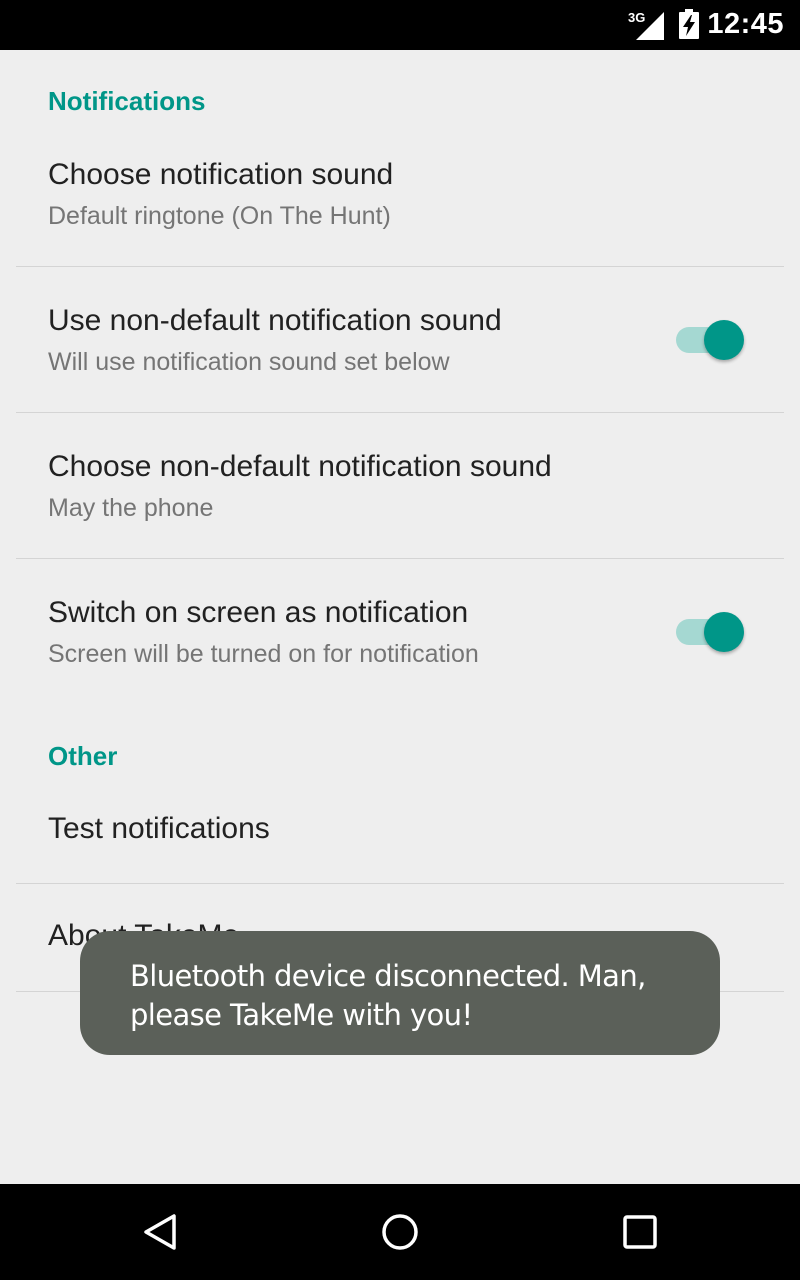  I want to click on category-notifications: Notifications, so click(127, 101).